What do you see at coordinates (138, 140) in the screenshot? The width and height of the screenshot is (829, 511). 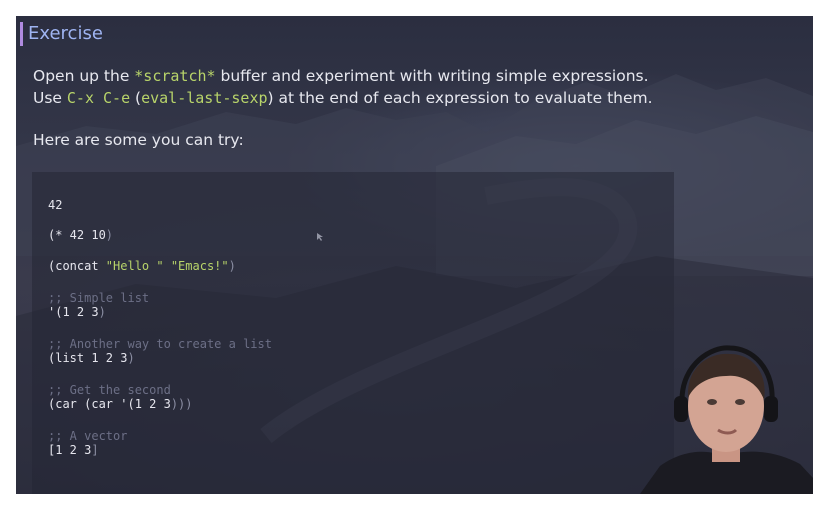 I see `intro-line-3: Here are some you can try:` at bounding box center [138, 140].